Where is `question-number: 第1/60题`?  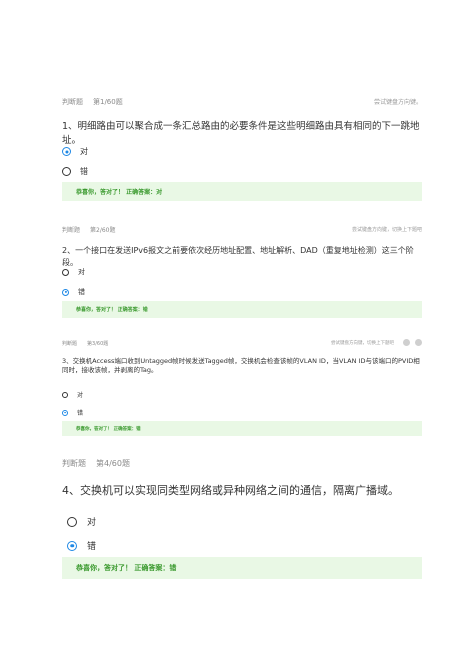
question-number: 第1/60题 is located at coordinates (108, 102).